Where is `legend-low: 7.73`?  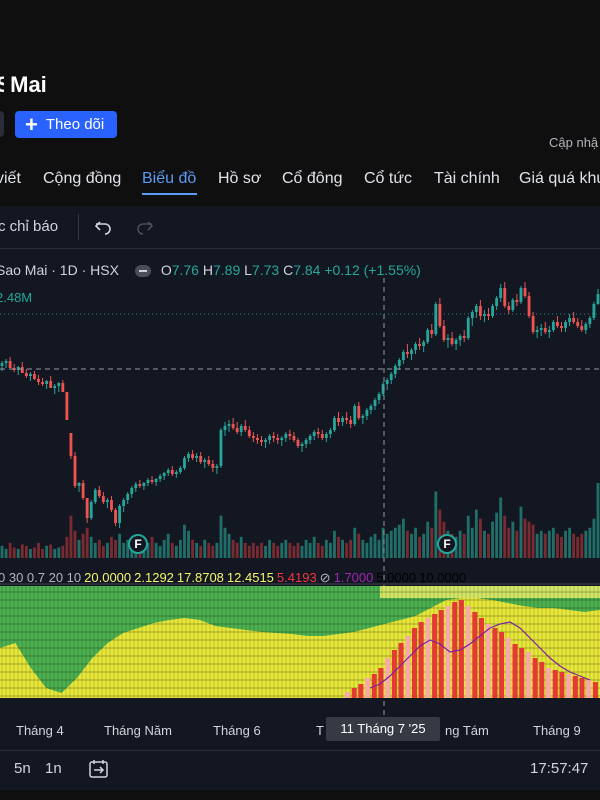 legend-low: 7.73 is located at coordinates (265, 270).